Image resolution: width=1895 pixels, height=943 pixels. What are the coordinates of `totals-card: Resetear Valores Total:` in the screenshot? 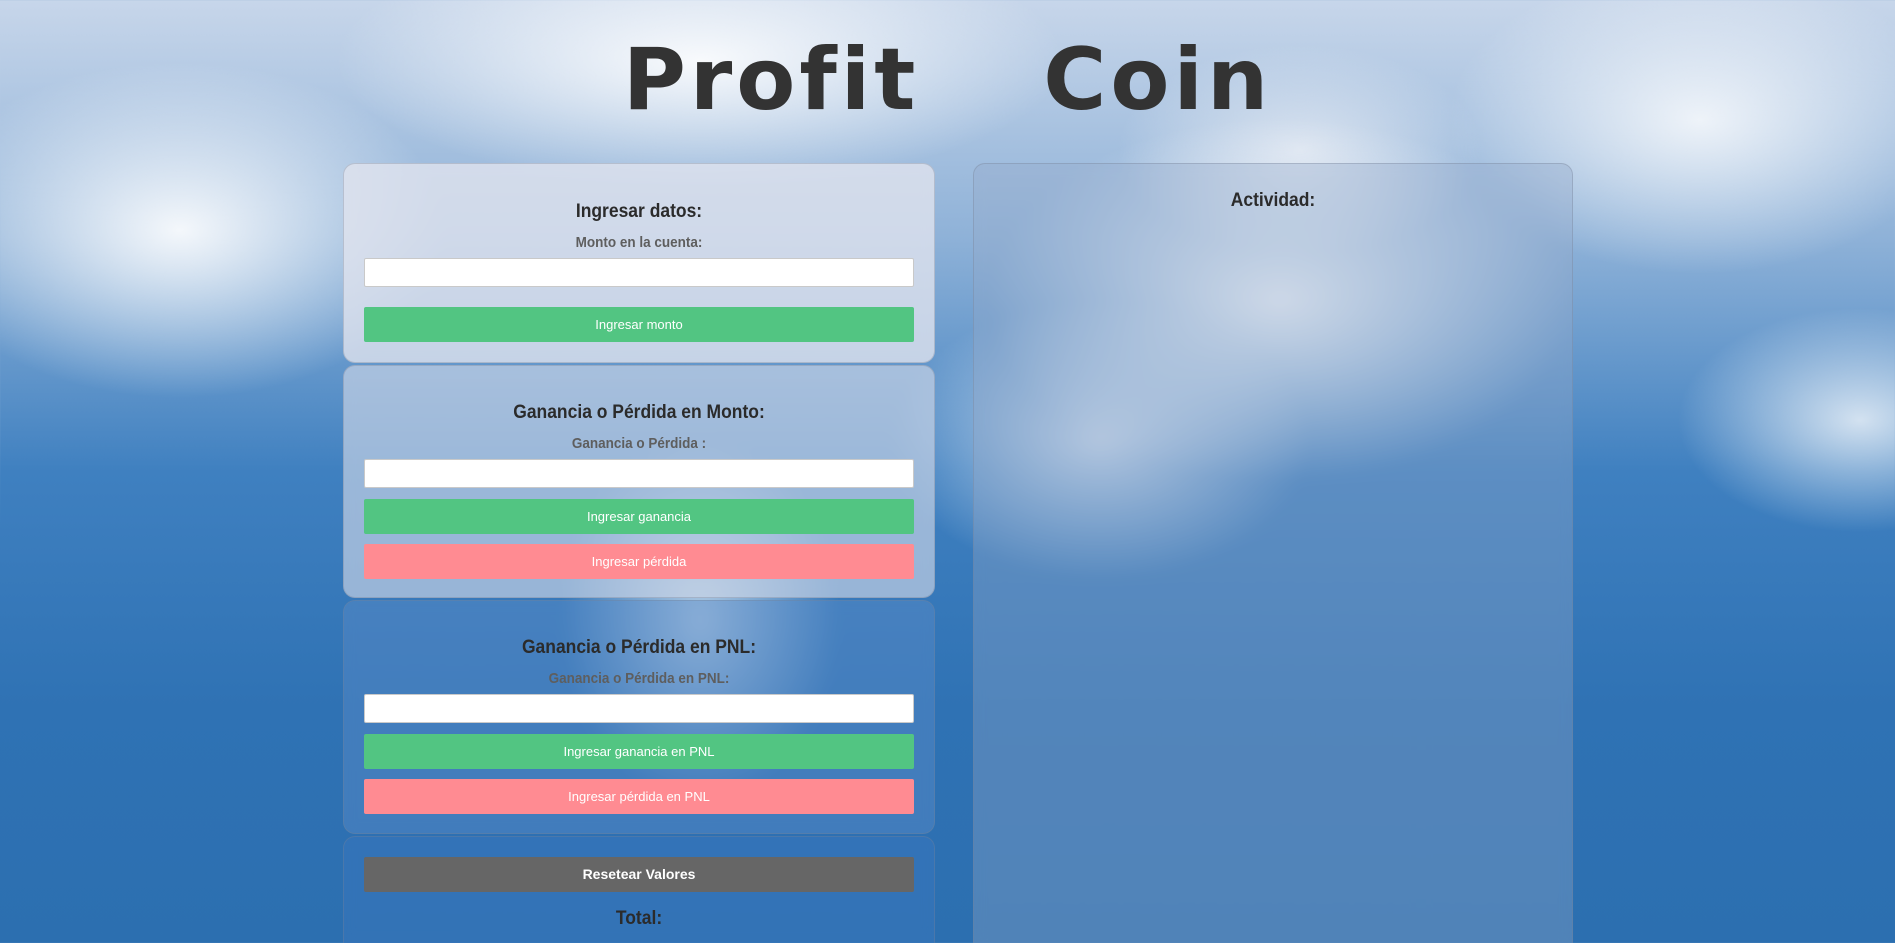 It's located at (639, 889).